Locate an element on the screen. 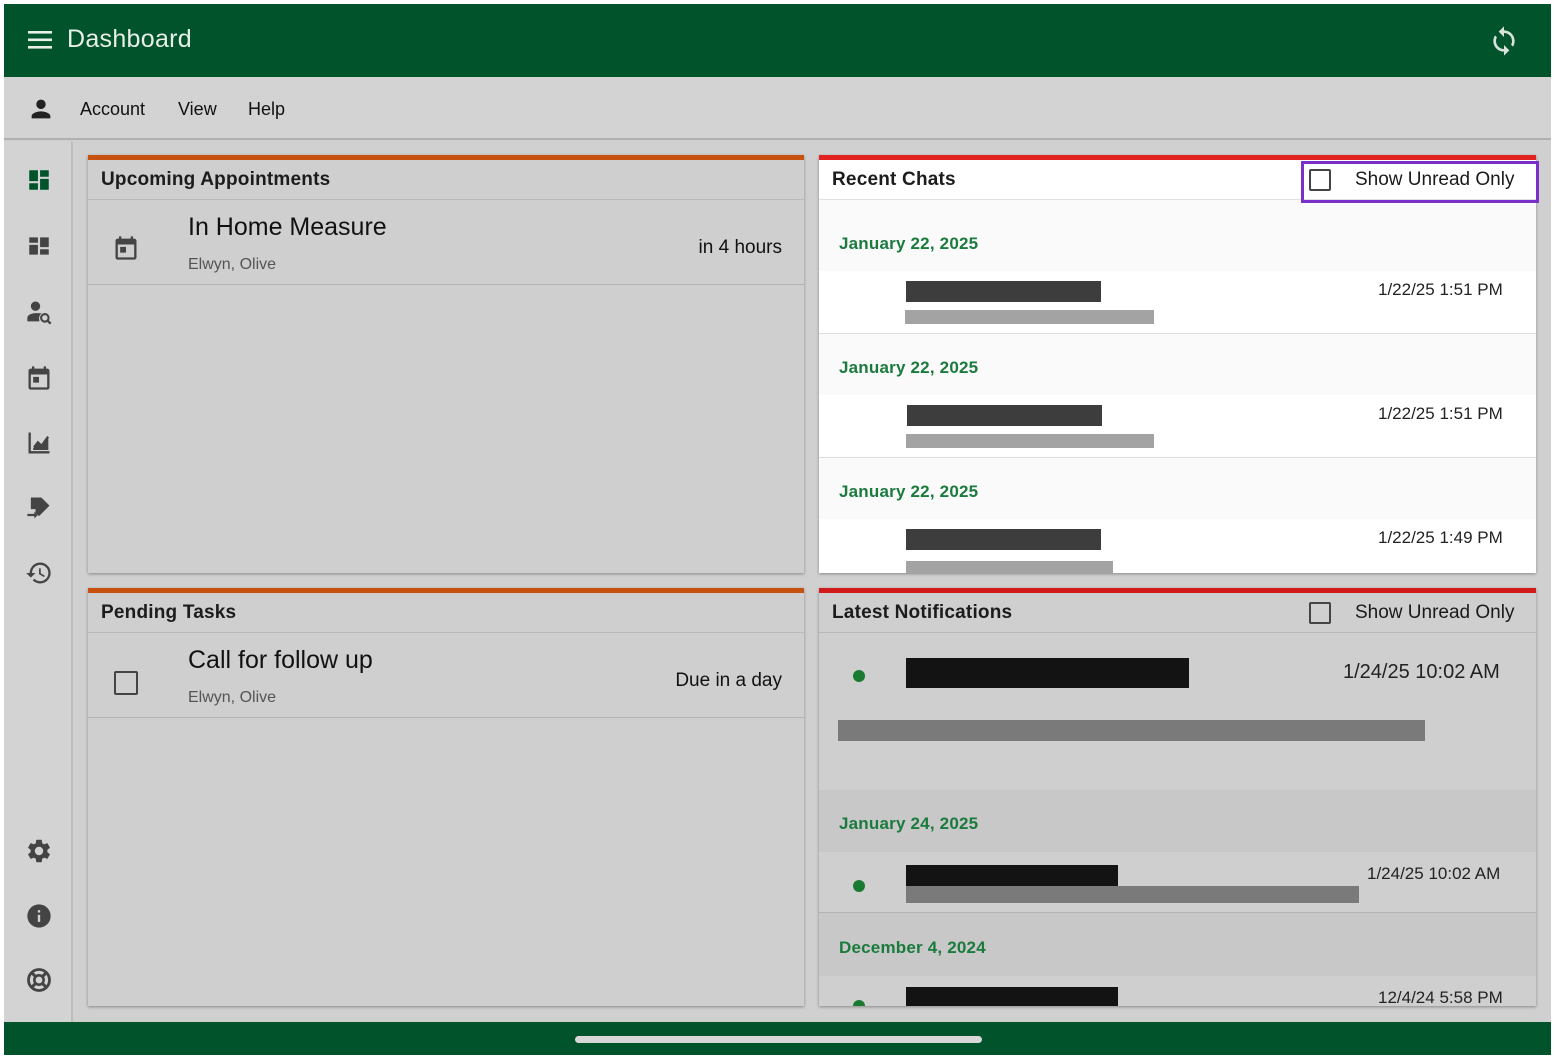 The image size is (1555, 1058). sync-icon is located at coordinates (1504, 41).